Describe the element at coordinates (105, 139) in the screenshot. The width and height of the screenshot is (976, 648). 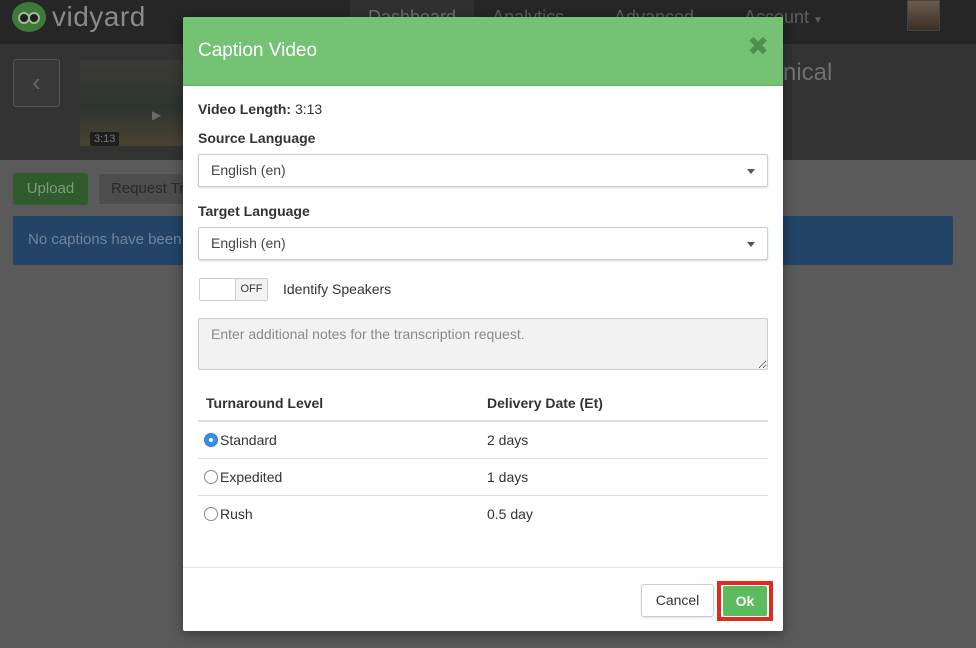
I see `video-duration-badge: 3:13` at that location.